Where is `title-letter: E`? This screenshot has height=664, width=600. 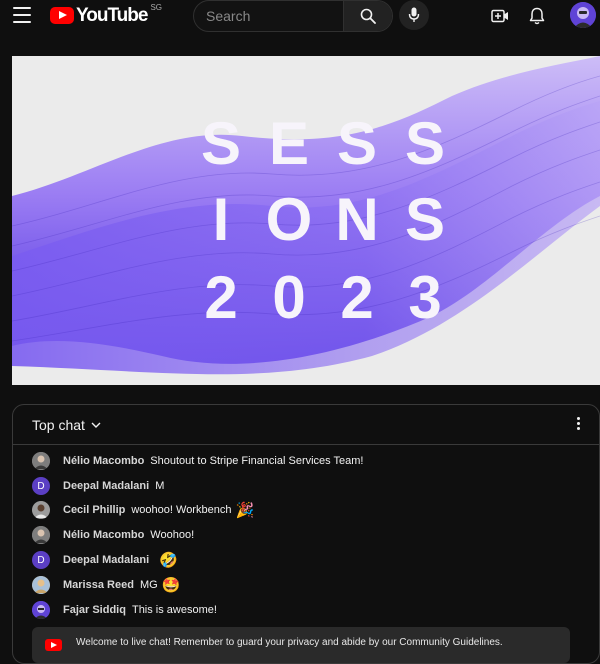 title-letter: E is located at coordinates (289, 143).